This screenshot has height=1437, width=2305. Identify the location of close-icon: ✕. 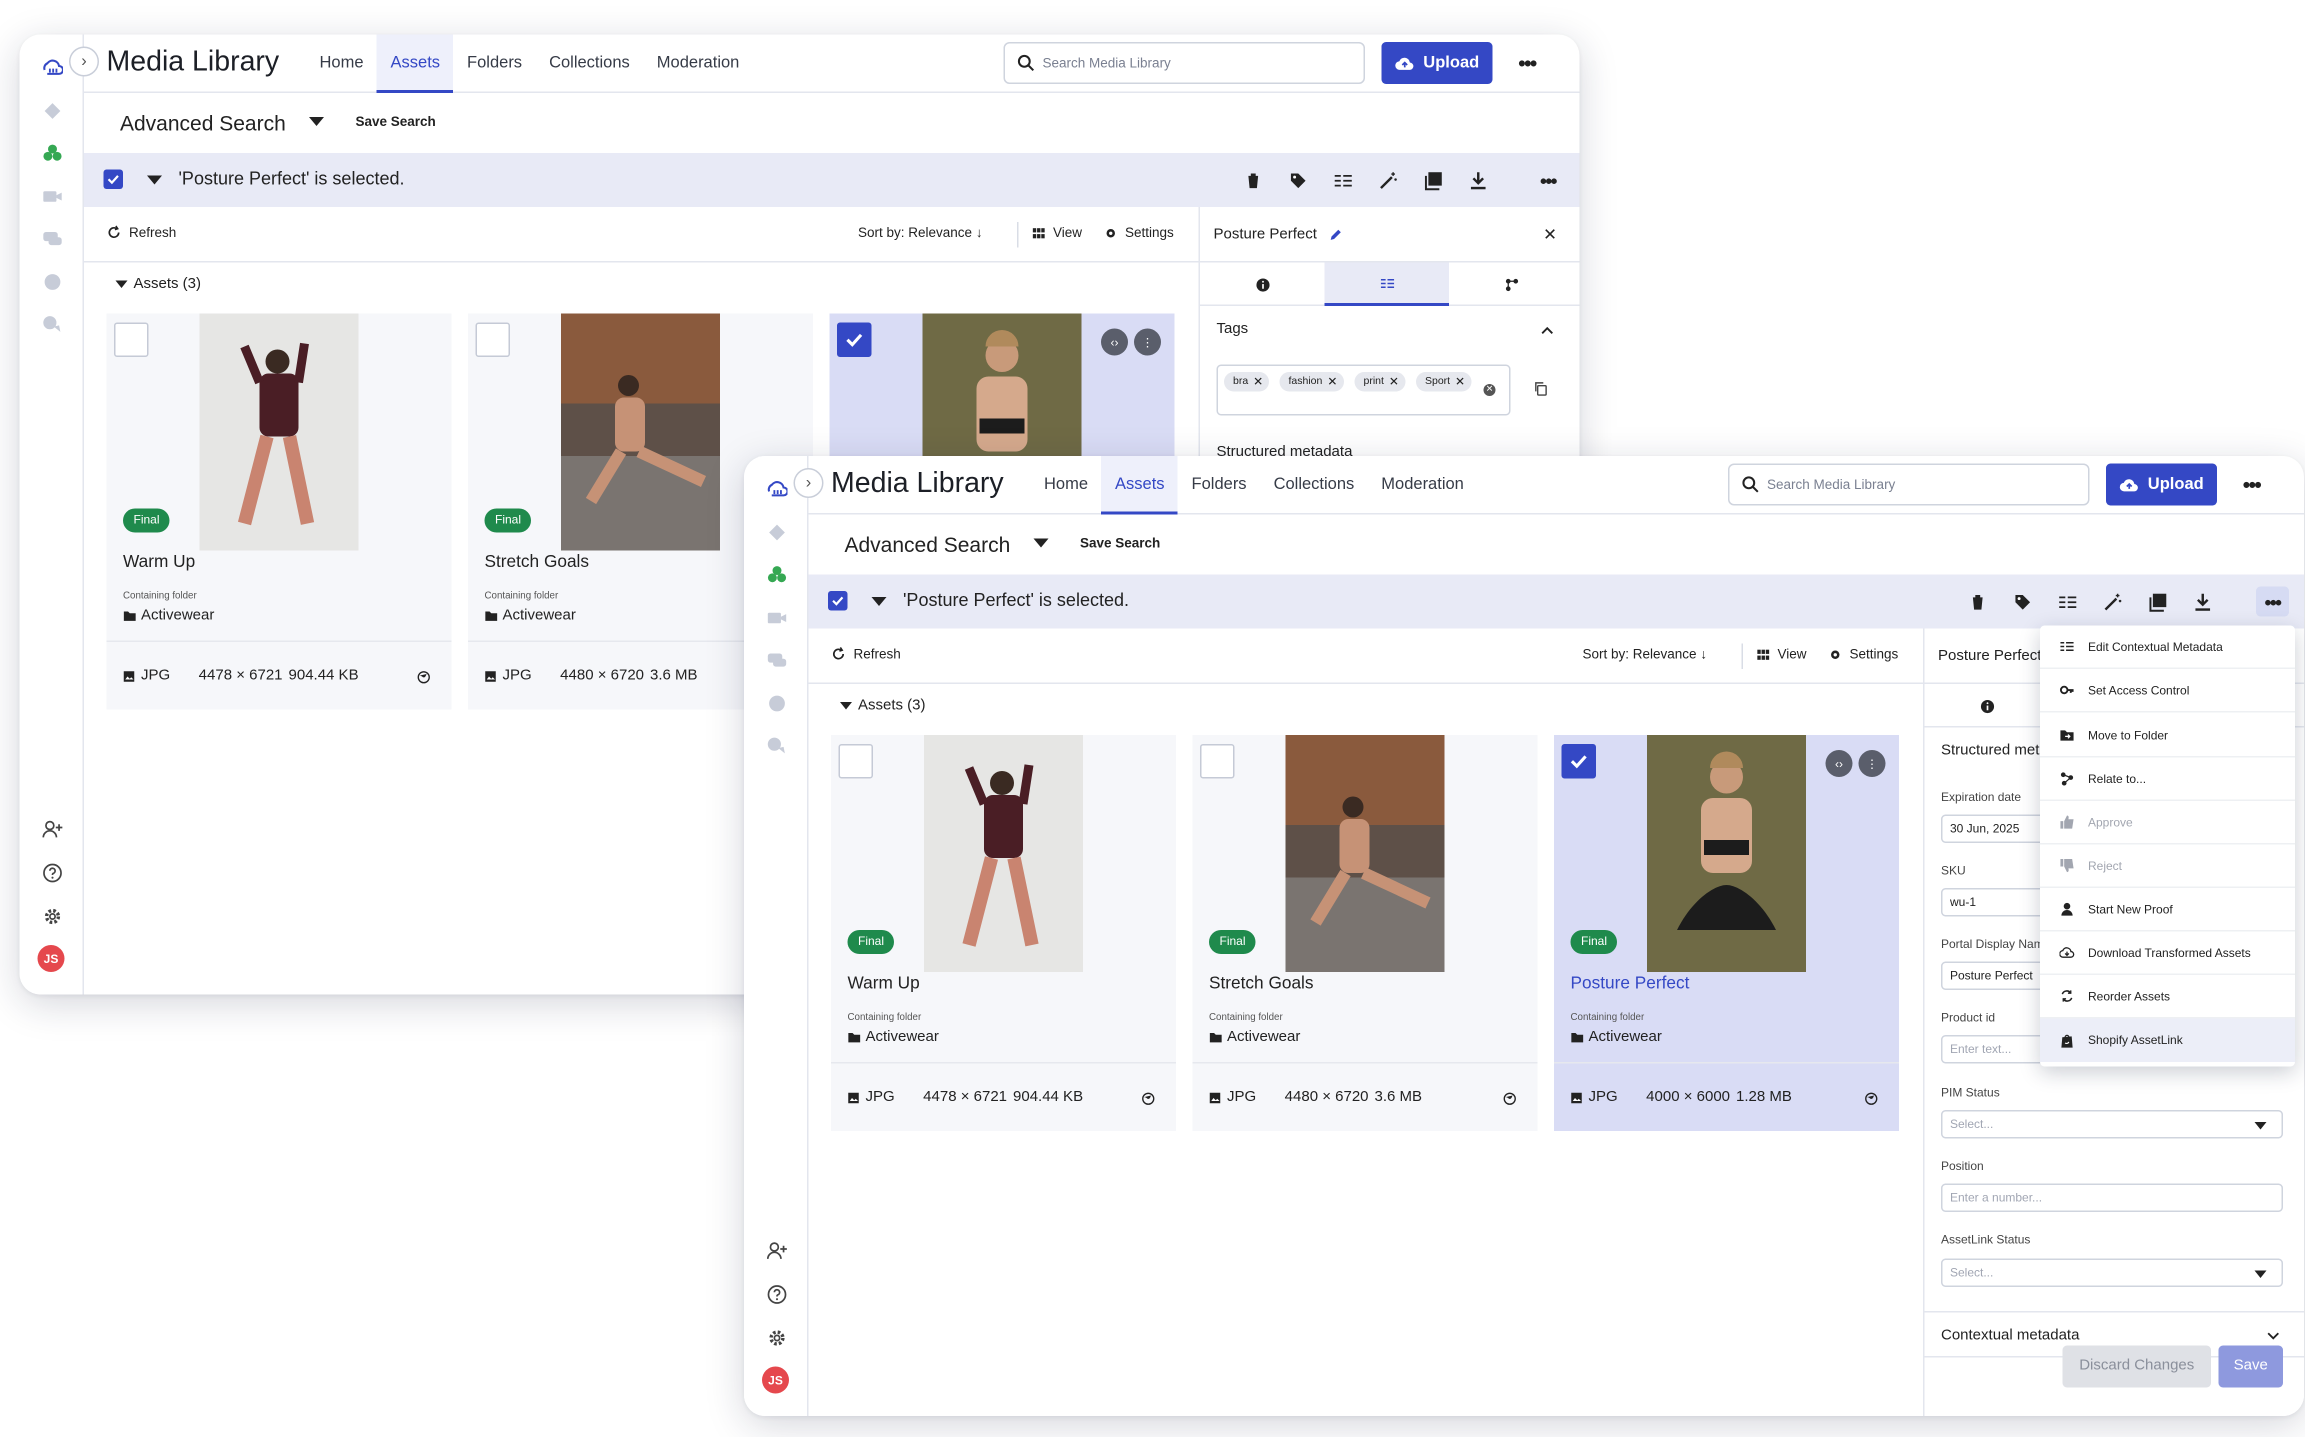
(1550, 235).